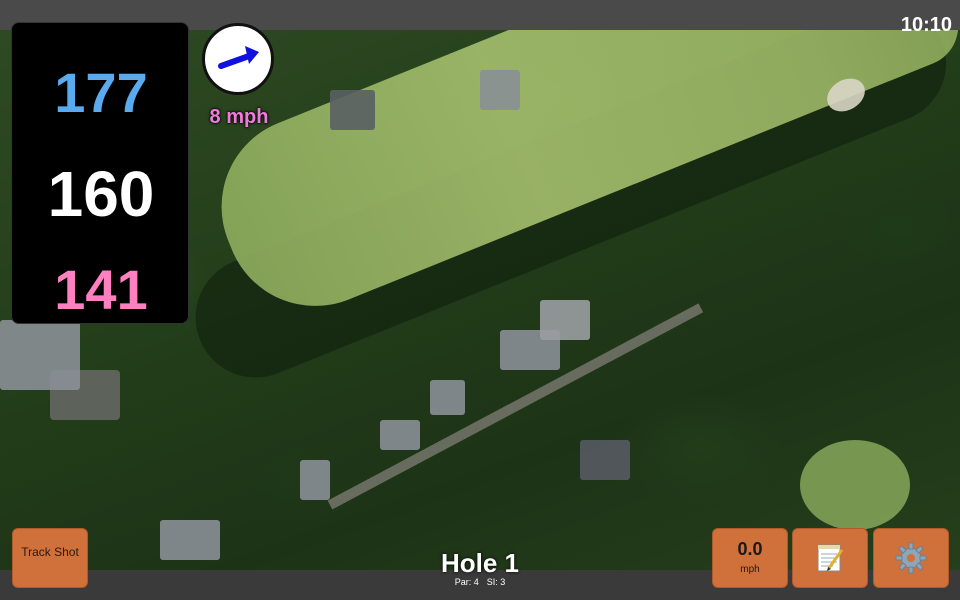 This screenshot has height=600, width=960. I want to click on gear-icon, so click(911, 558).